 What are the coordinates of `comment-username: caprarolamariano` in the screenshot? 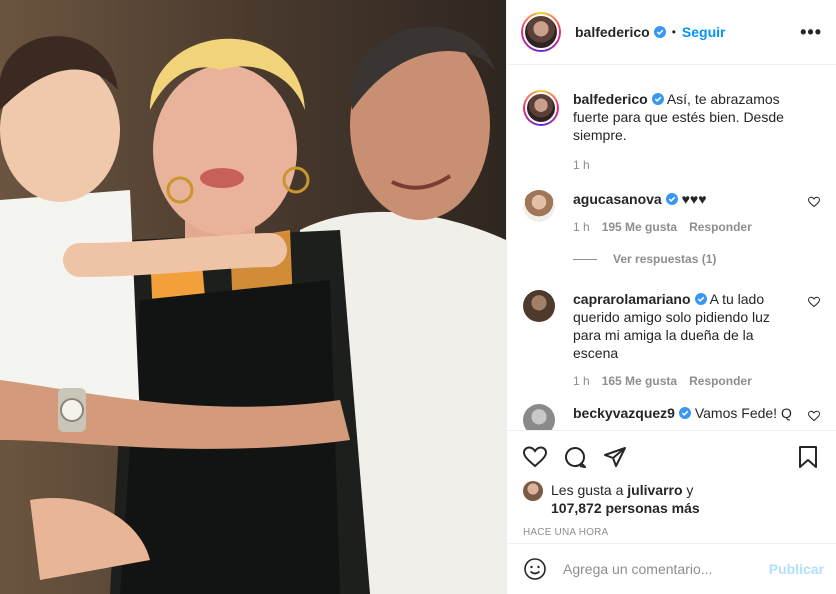 It's located at (632, 299).